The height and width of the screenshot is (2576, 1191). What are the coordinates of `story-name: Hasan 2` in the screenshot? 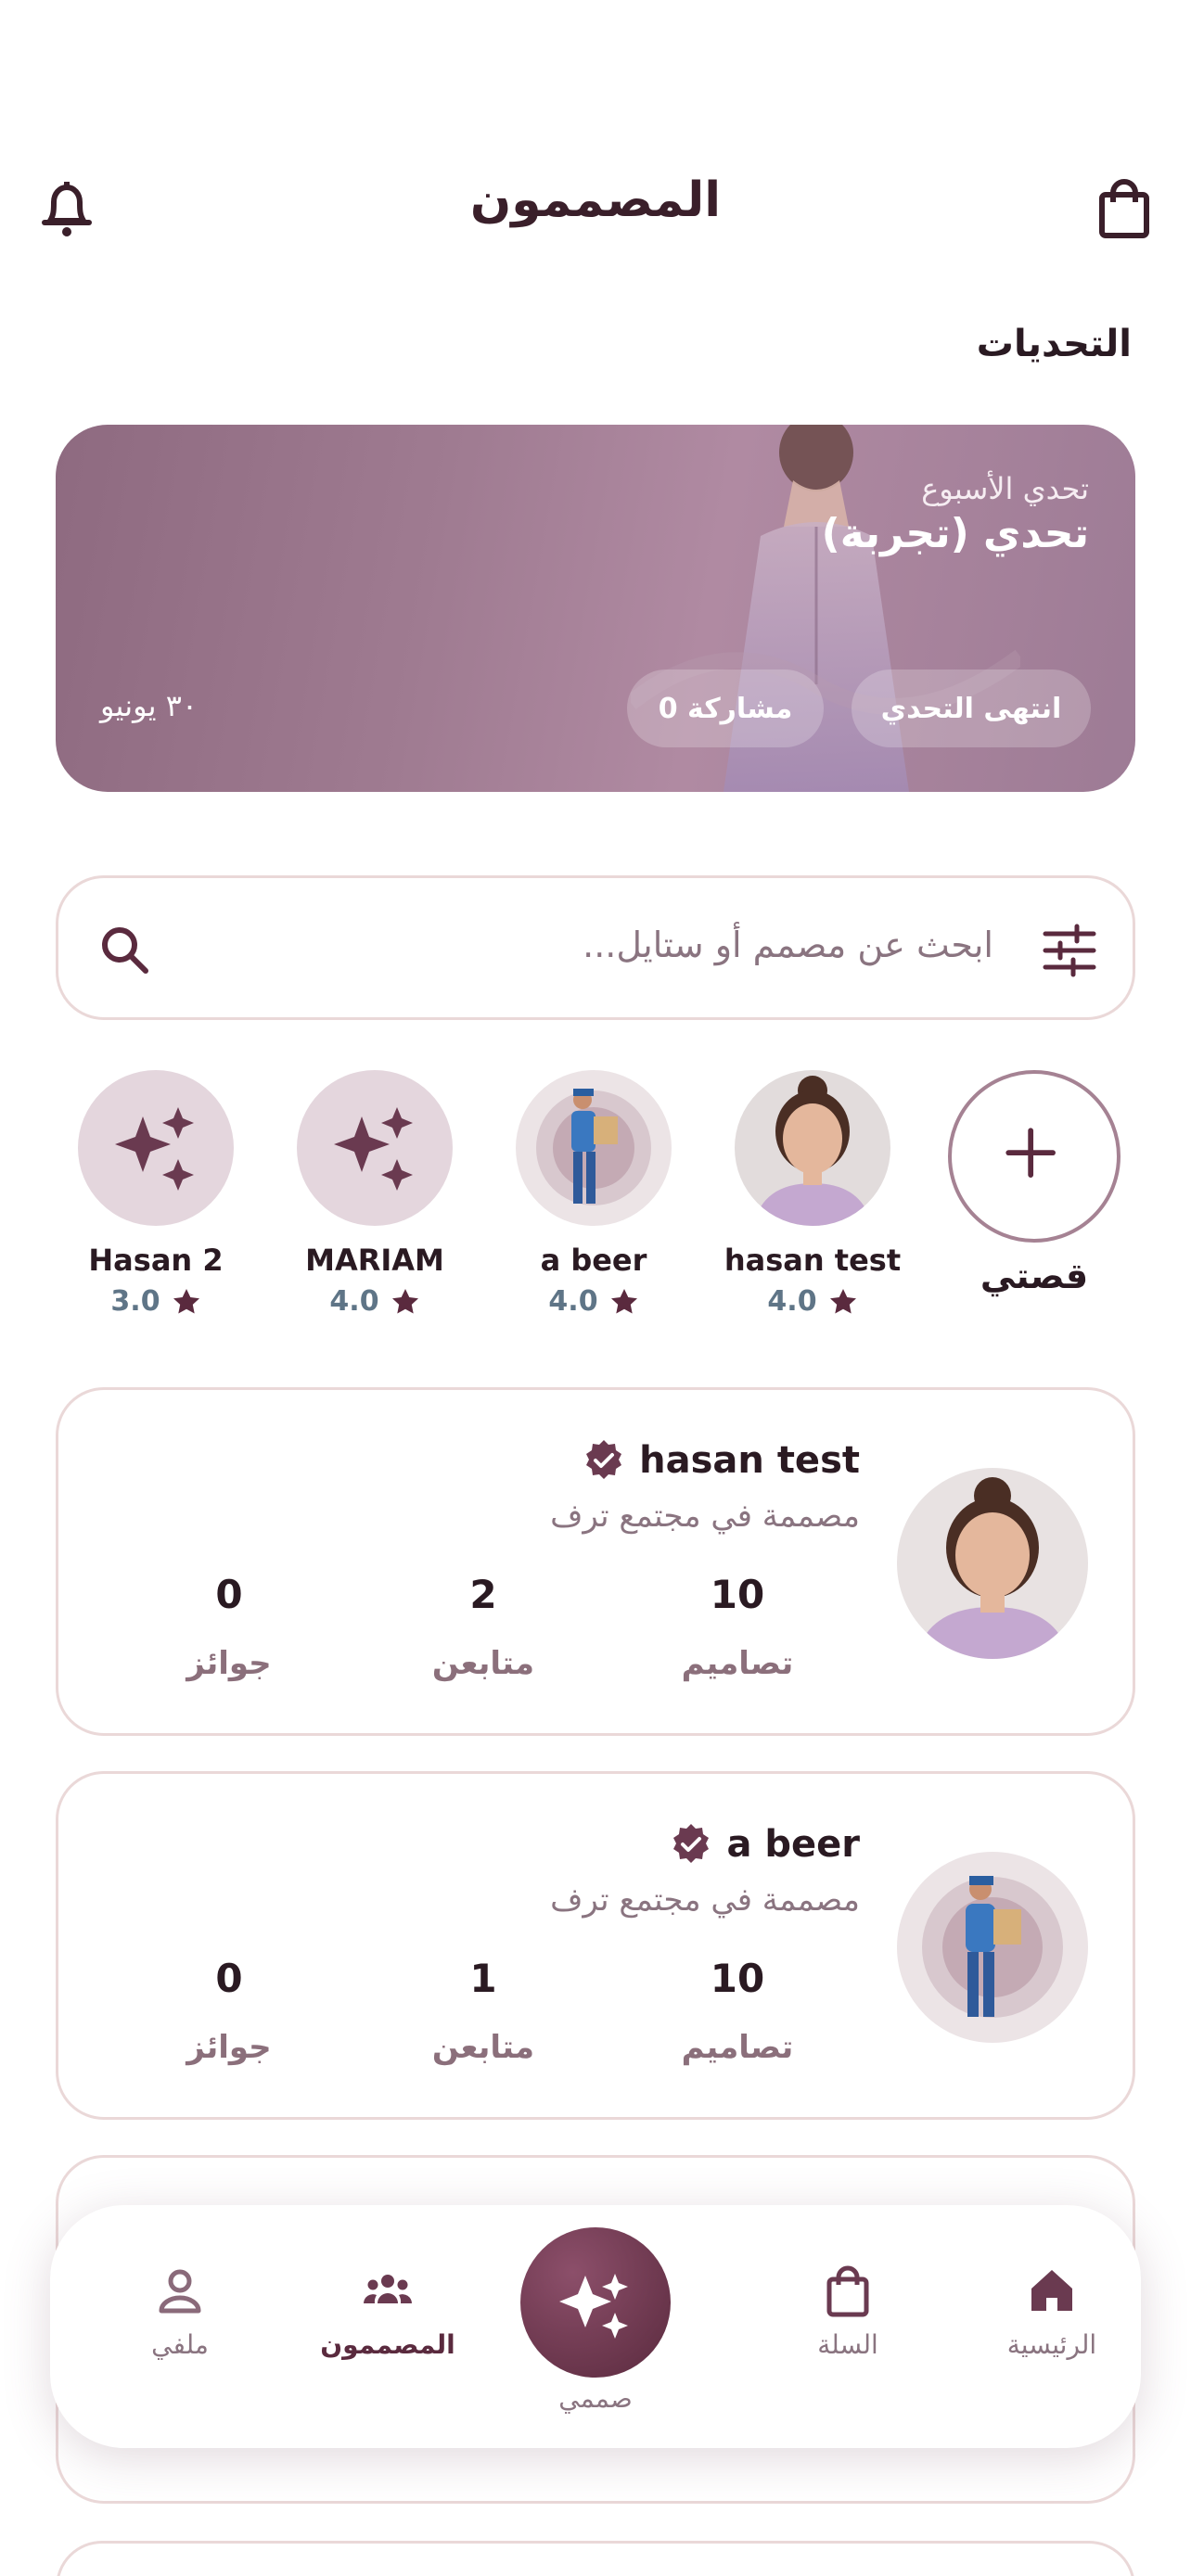 It's located at (156, 1260).